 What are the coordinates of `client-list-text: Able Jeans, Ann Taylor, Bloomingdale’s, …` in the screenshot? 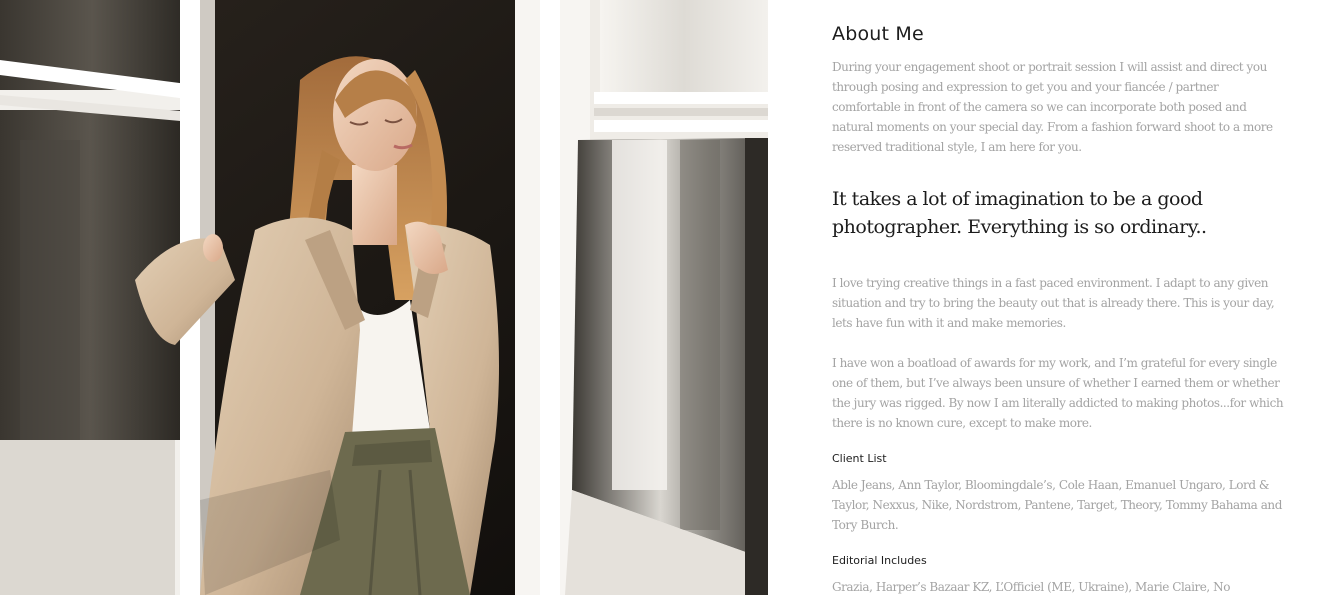 It's located at (1057, 505).